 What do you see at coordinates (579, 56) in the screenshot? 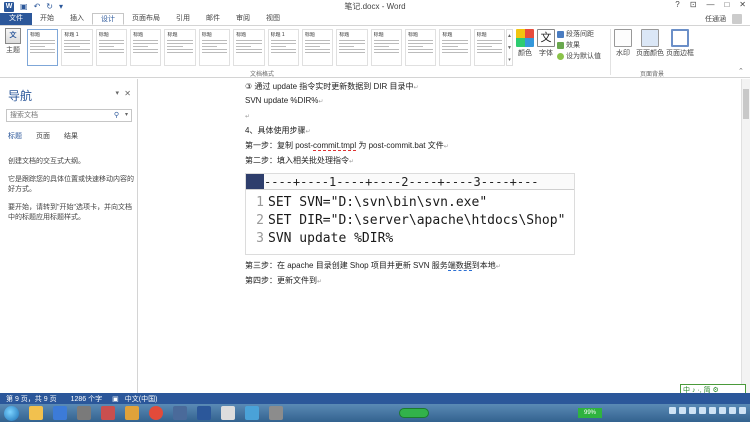
I see `set-default-button: 设为默认值` at bounding box center [579, 56].